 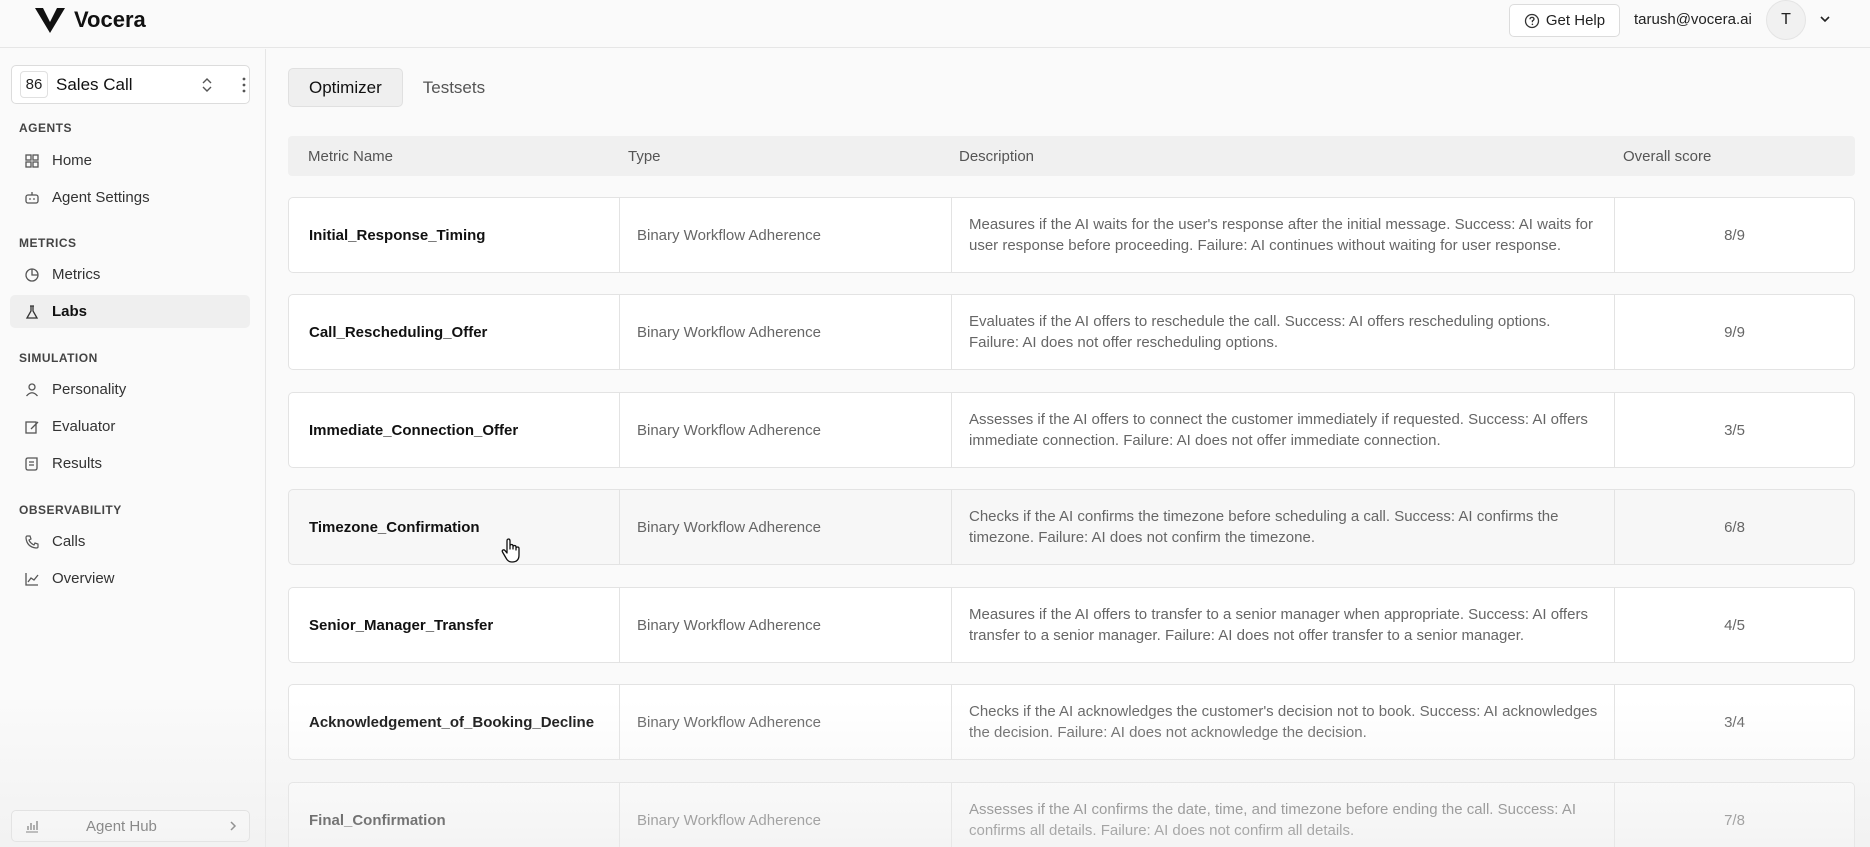 I want to click on app-name: Vocera, so click(x=110, y=19).